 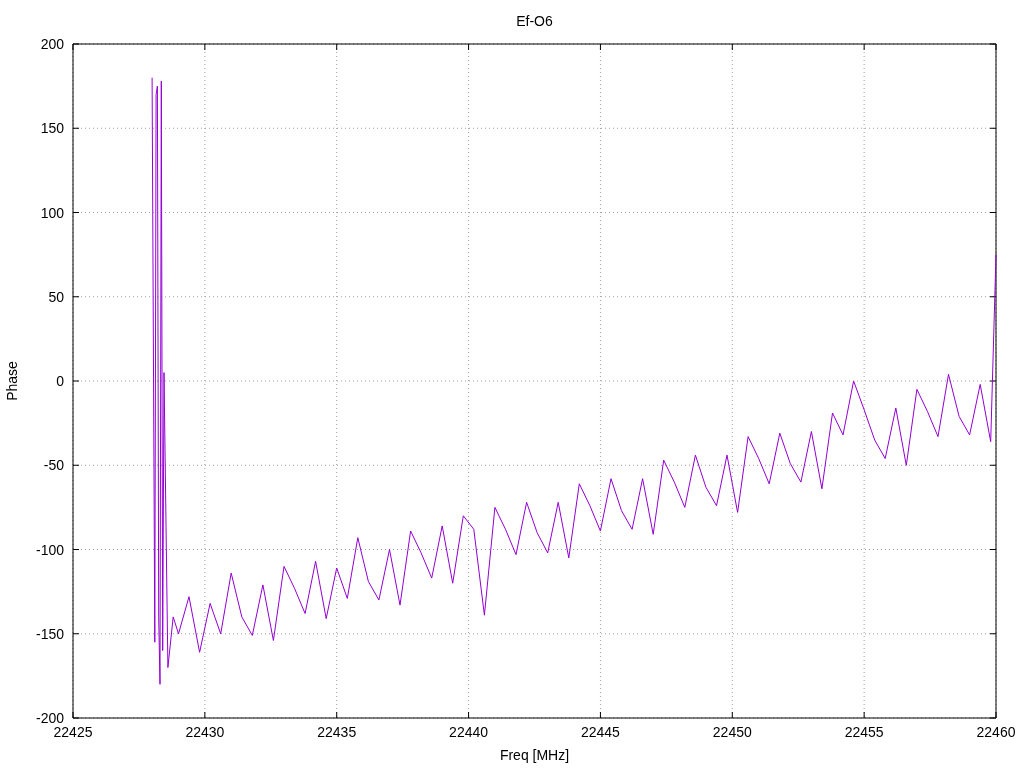 I want to click on x-tick-label: 22445, so click(x=600, y=732).